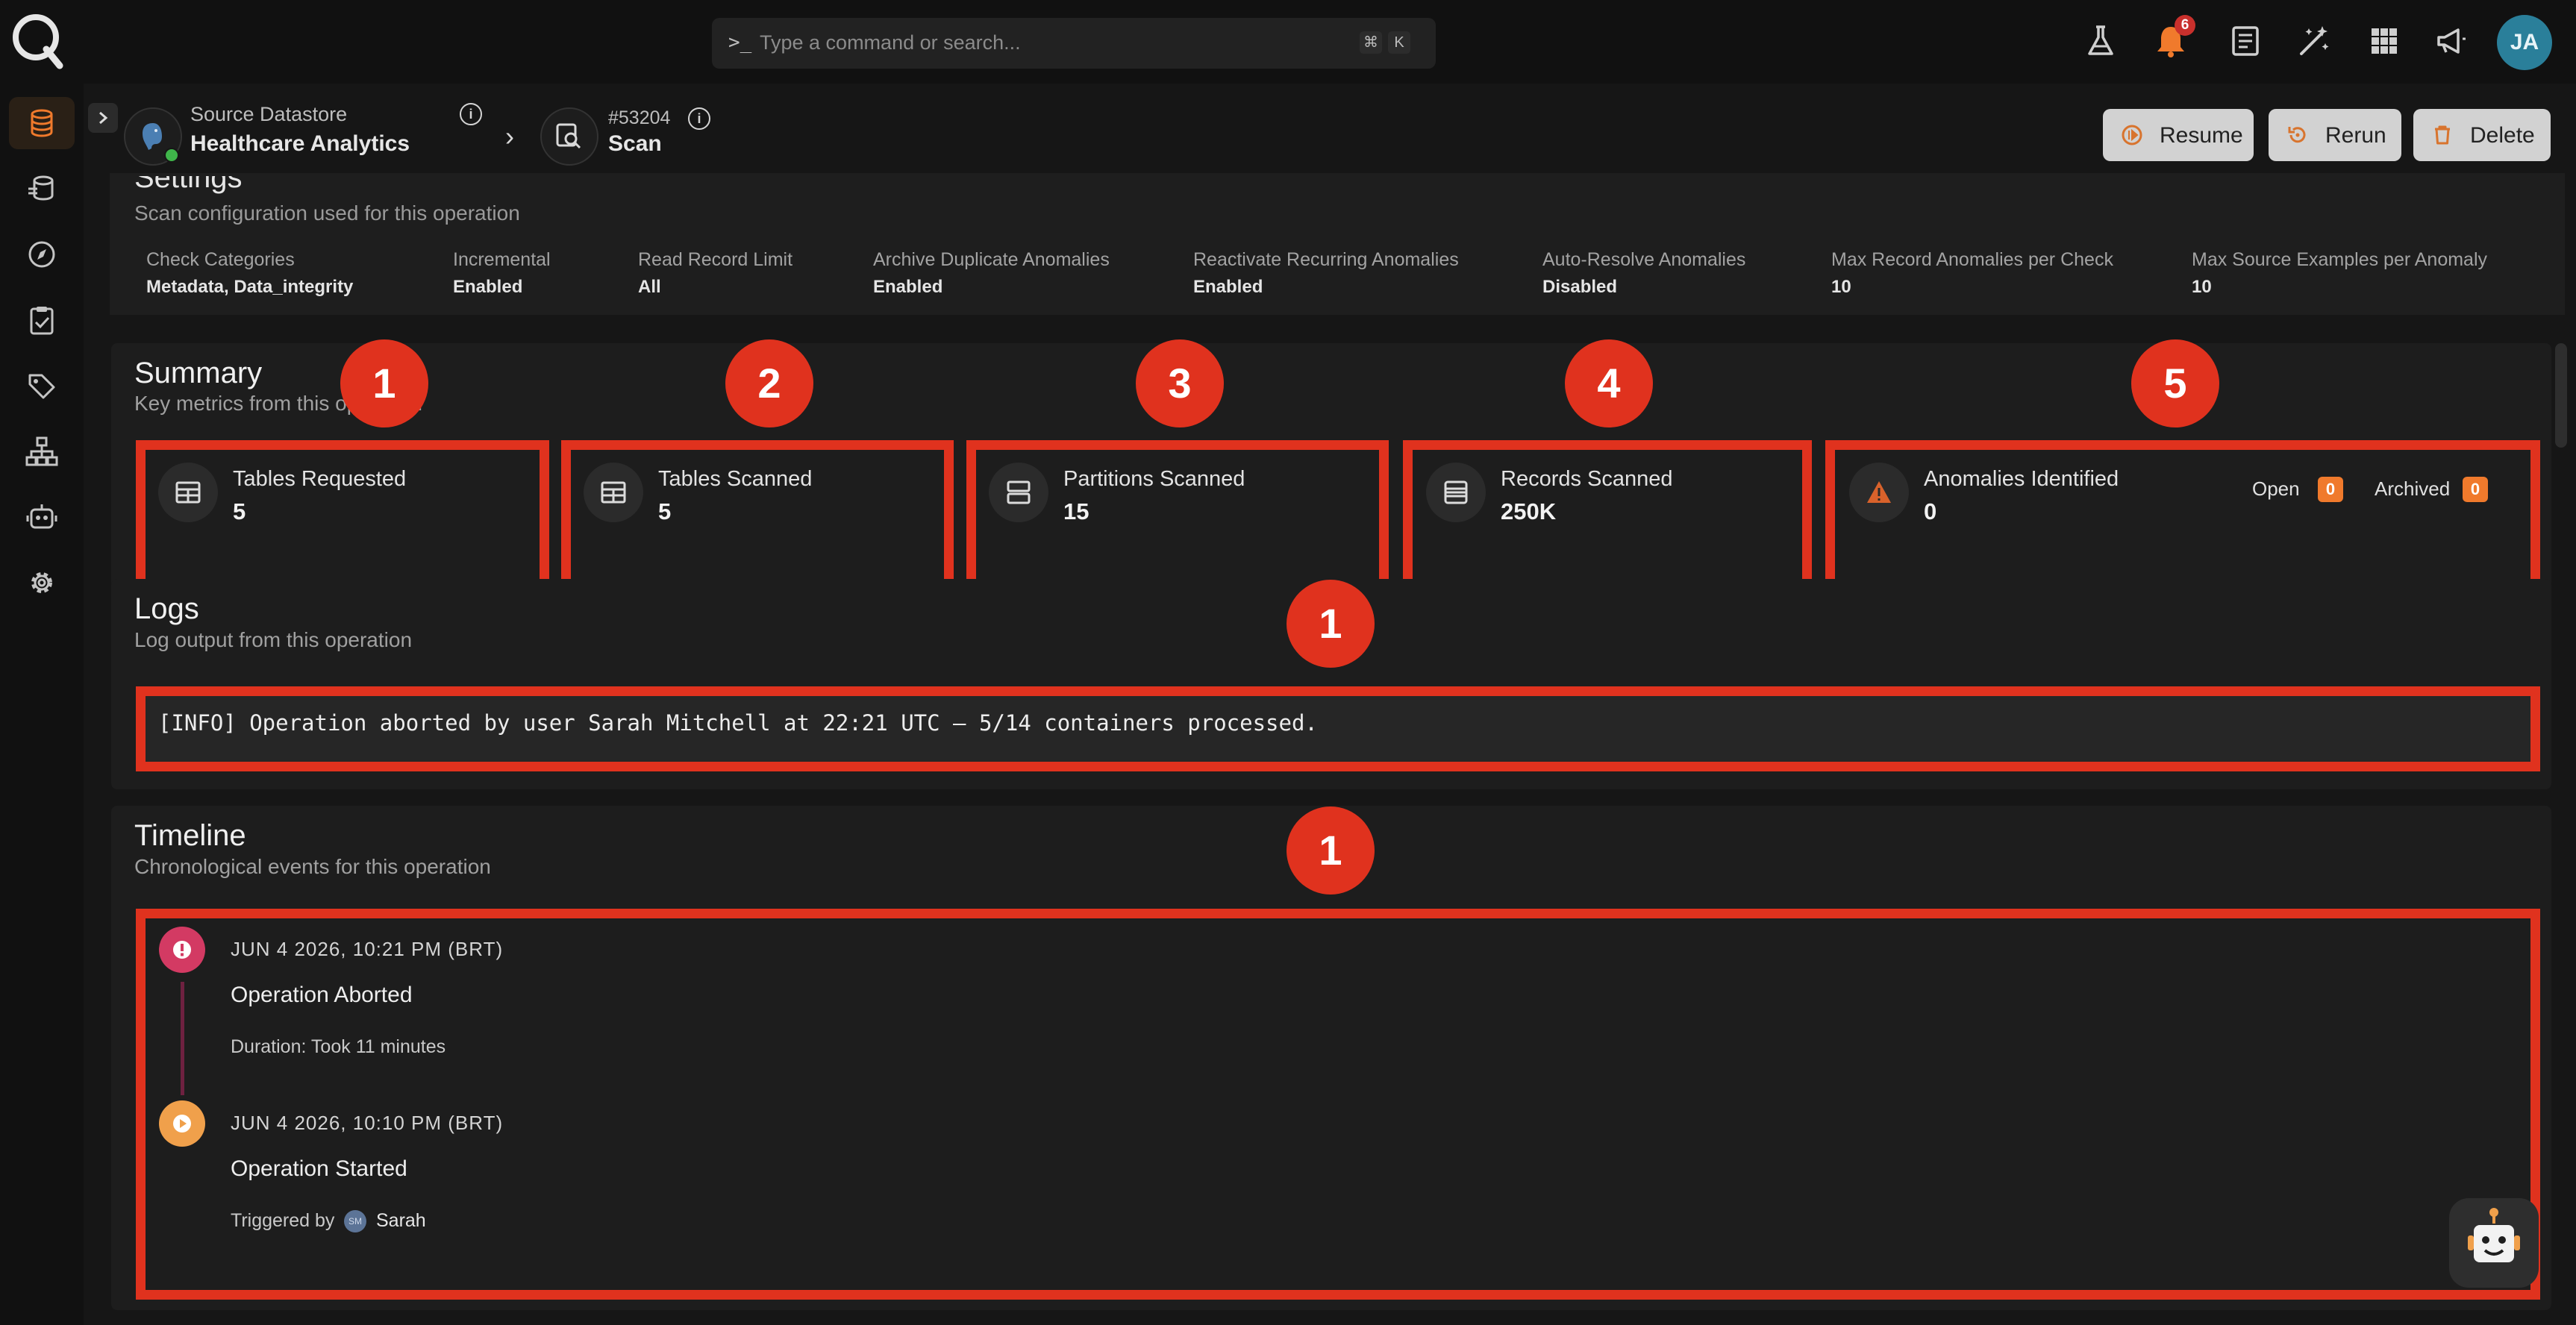  I want to click on clipboard-check-icon, so click(42, 321).